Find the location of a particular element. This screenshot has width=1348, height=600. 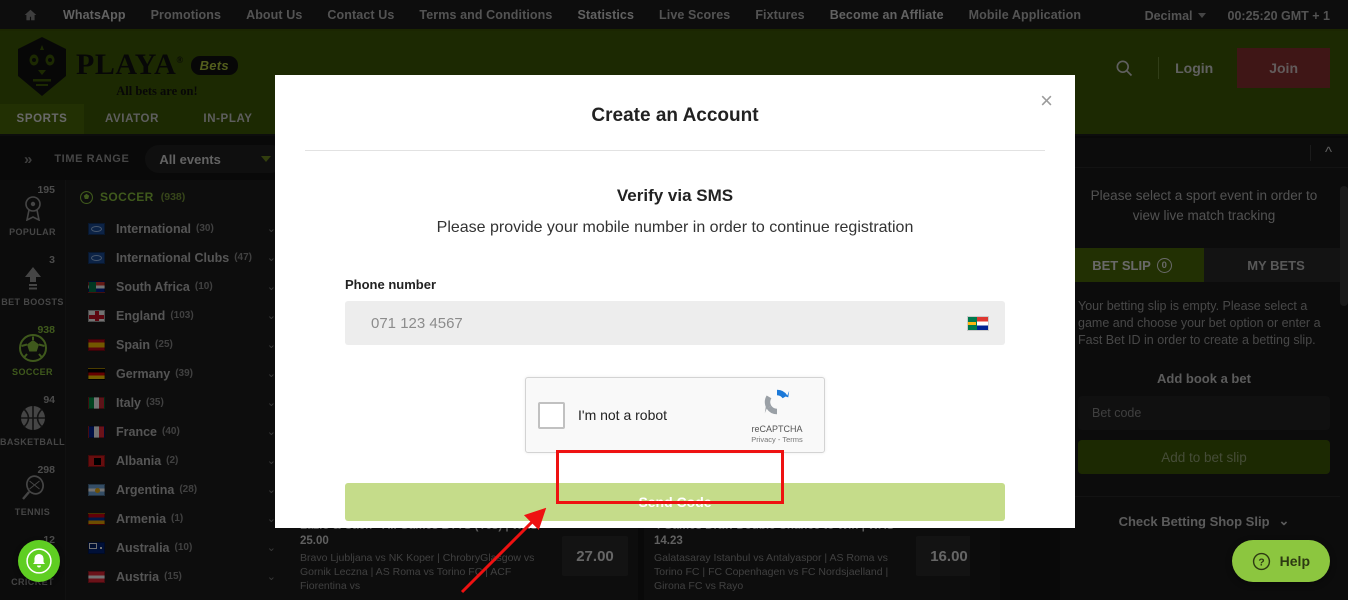

za-flag-icon is located at coordinates (978, 323).